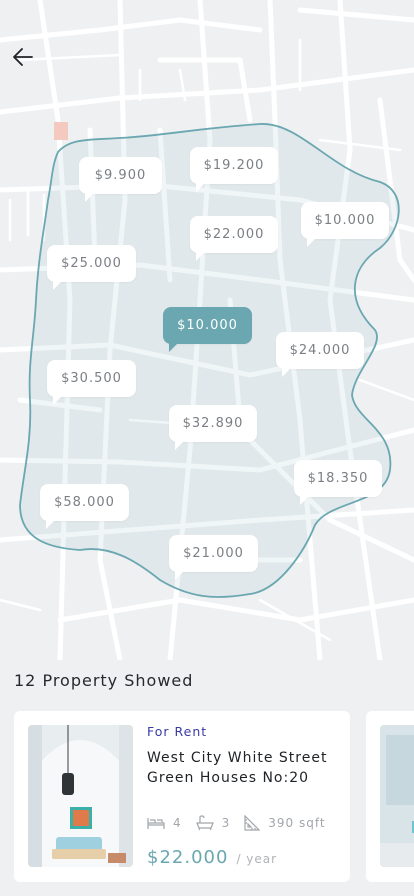  I want to click on baths-count: 3, so click(226, 823).